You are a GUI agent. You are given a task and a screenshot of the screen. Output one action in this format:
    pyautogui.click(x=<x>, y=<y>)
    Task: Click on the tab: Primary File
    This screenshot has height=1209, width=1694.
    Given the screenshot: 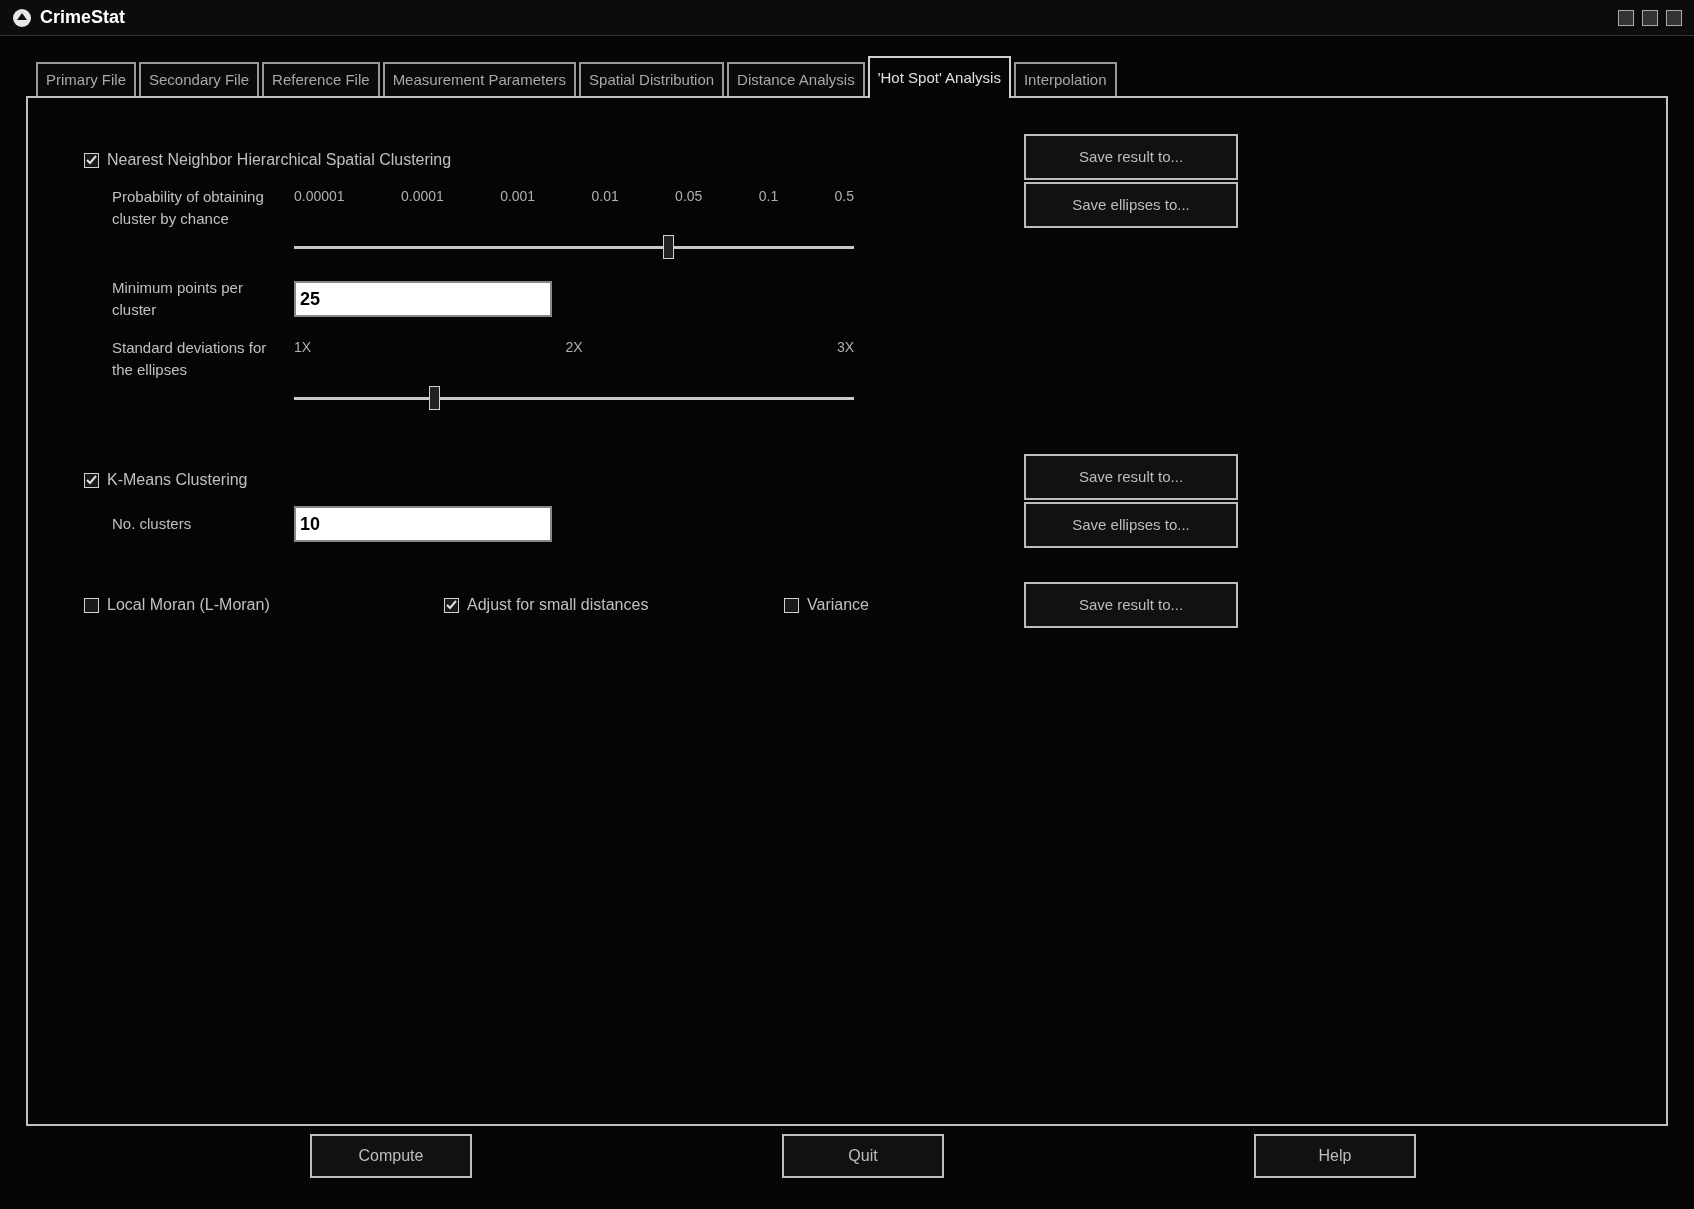 What is the action you would take?
    pyautogui.click(x=86, y=79)
    